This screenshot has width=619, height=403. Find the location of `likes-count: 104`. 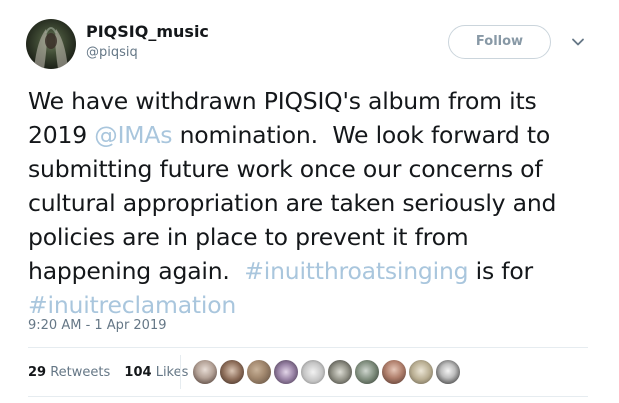

likes-count: 104 is located at coordinates (138, 372).